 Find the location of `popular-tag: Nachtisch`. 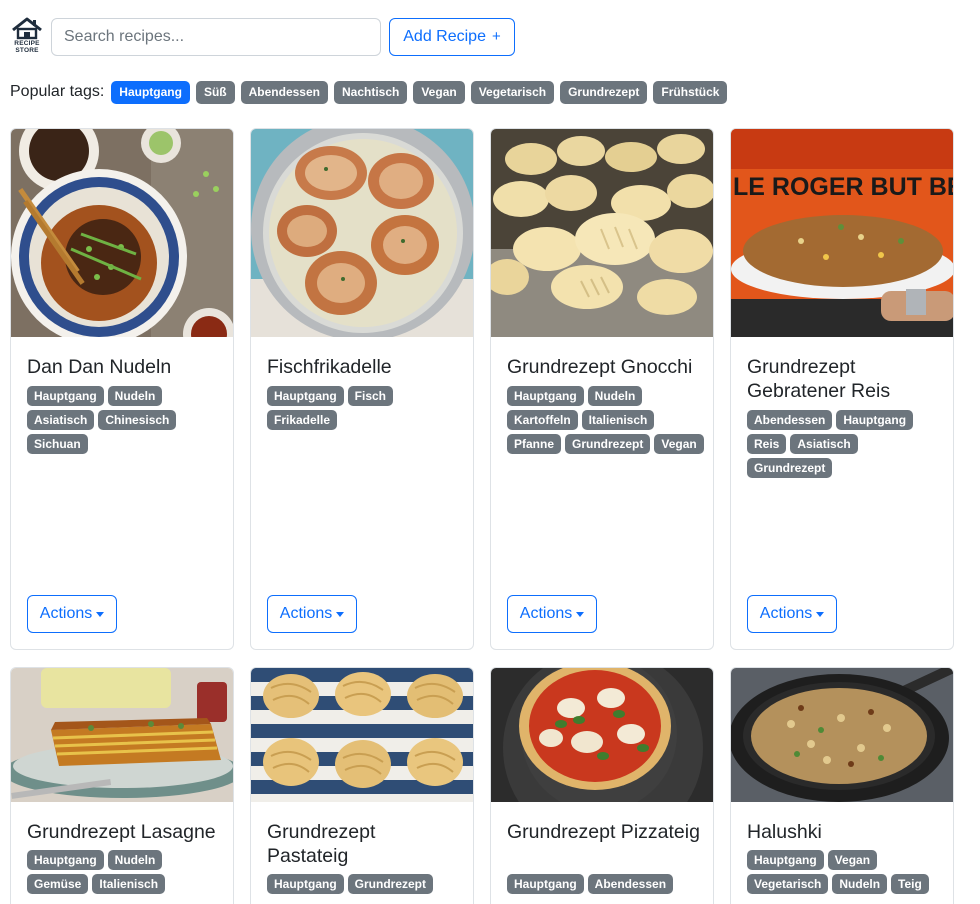

popular-tag: Nachtisch is located at coordinates (370, 92).